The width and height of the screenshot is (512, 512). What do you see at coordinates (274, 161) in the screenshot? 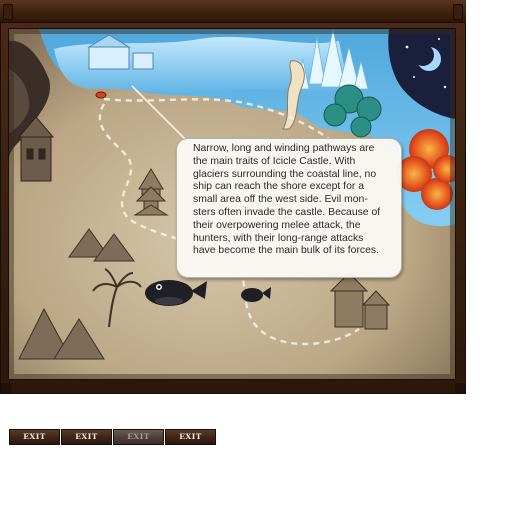
I see `description-line: the main traits of Icicle Castle. With` at bounding box center [274, 161].